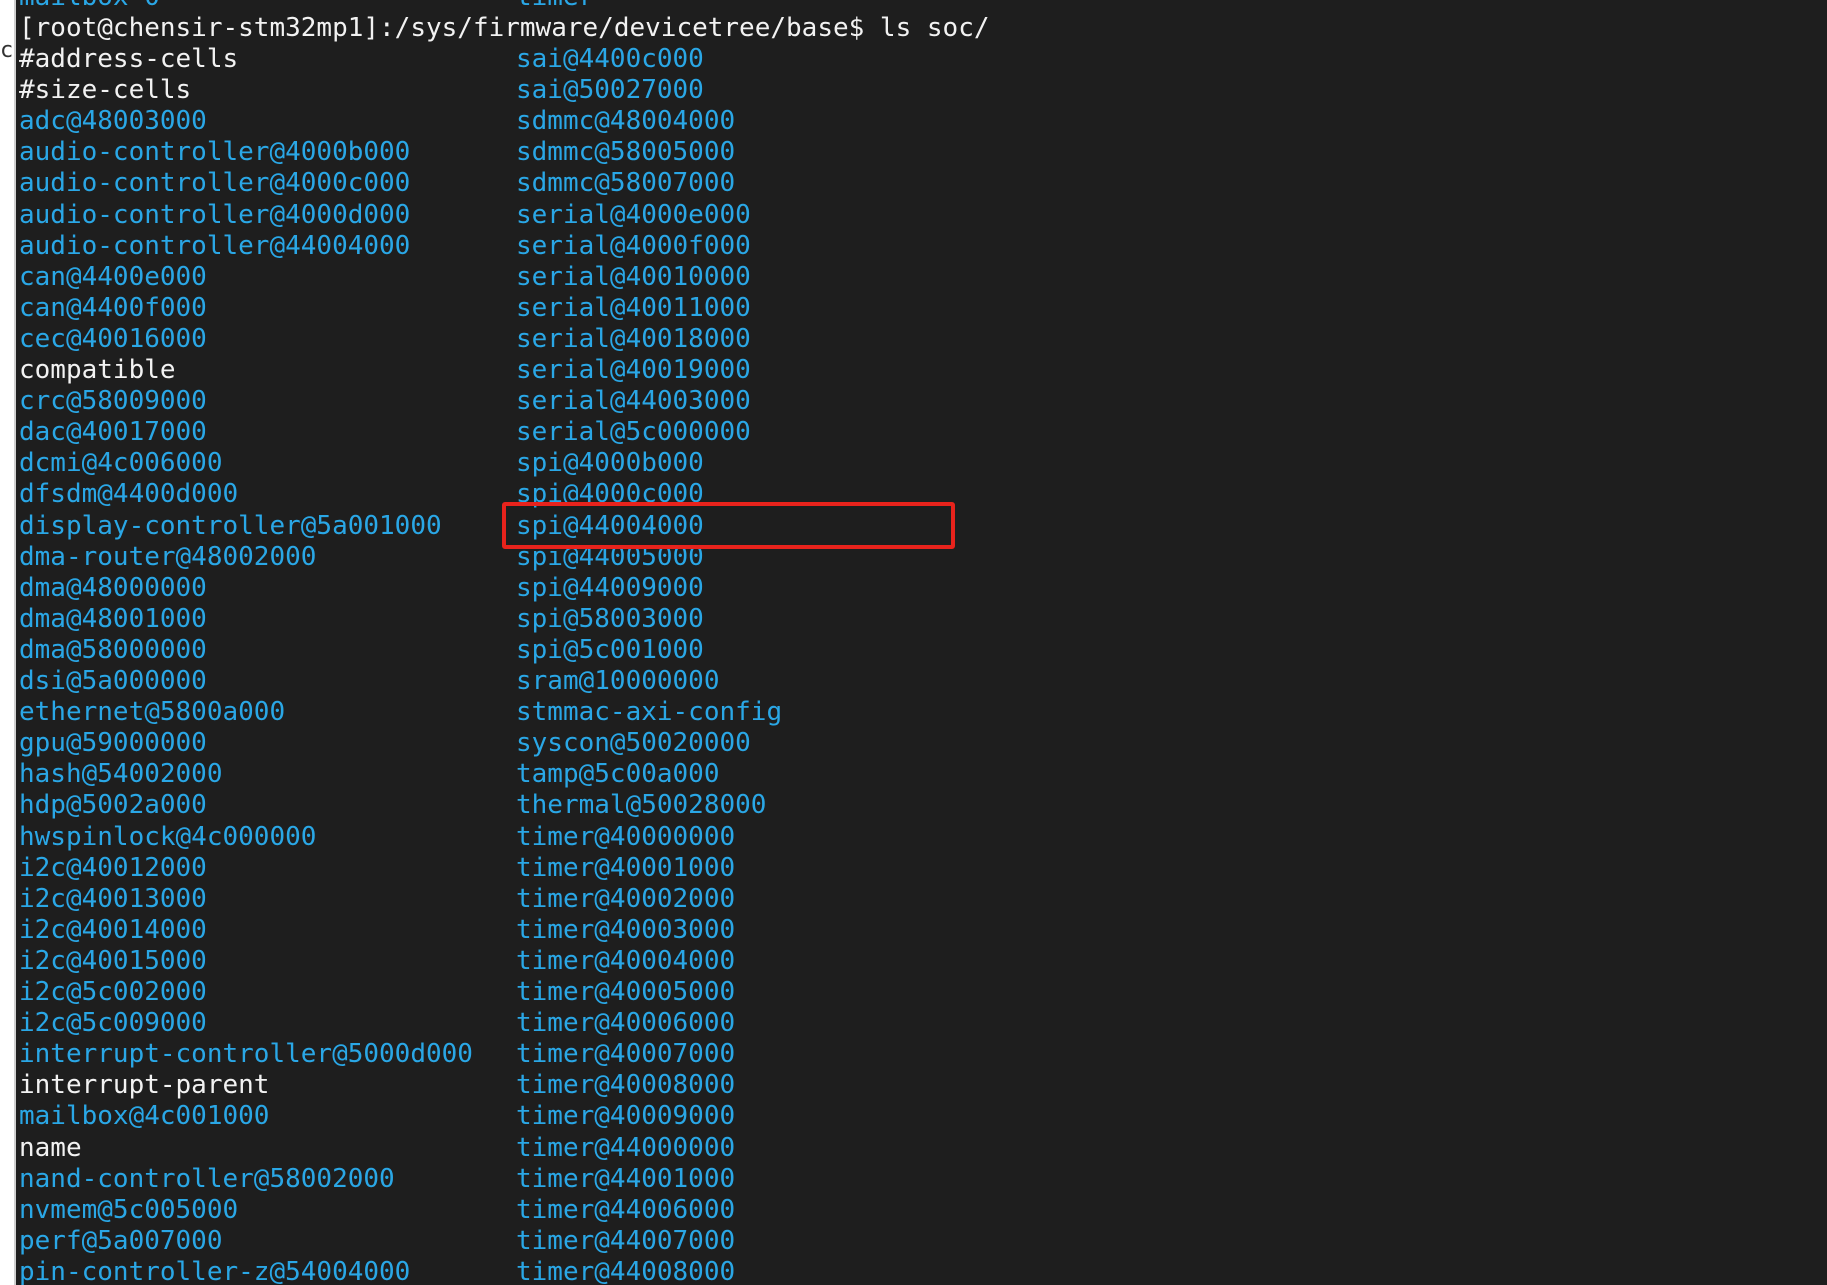 This screenshot has height=1285, width=1827. What do you see at coordinates (626, 183) in the screenshot?
I see `directory-entry: sdmmc@58007000` at bounding box center [626, 183].